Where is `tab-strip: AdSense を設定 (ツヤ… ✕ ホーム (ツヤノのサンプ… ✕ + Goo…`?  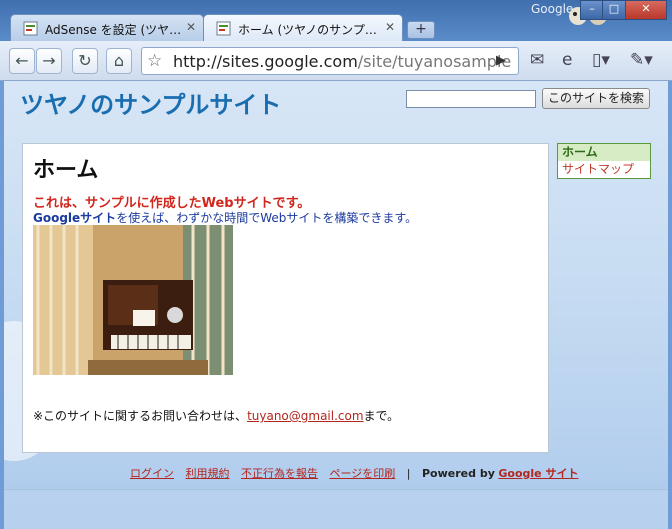 tab-strip: AdSense を設定 (ツヤ… ✕ ホーム (ツヤノのサンプ… ✕ + Goo… is located at coordinates (336, 21).